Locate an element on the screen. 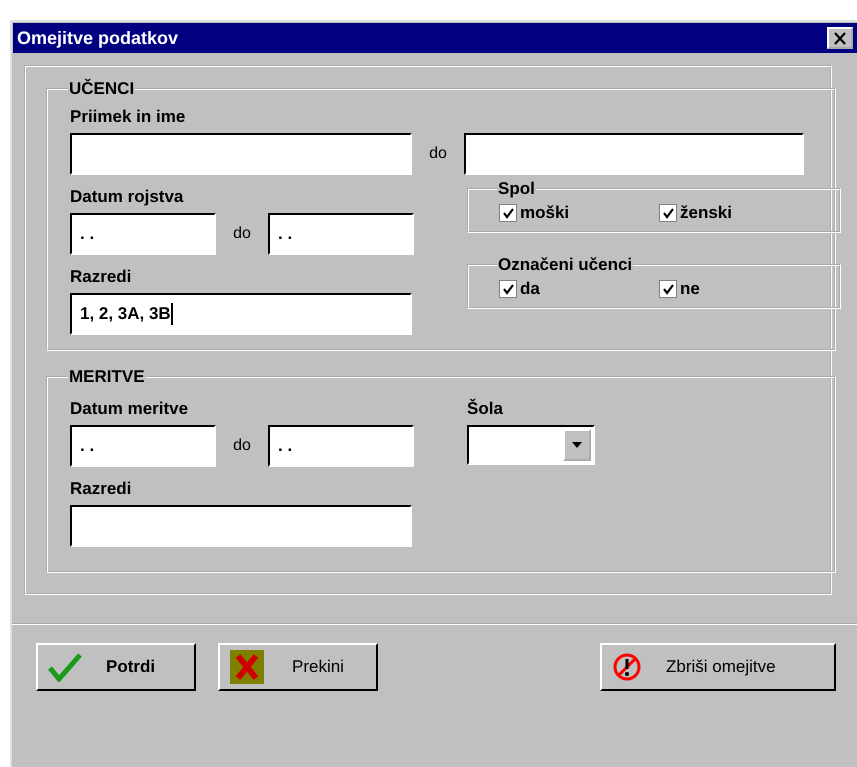 This screenshot has height=767, width=857. input-field: 1, 2, 3A, 3B is located at coordinates (241, 314).